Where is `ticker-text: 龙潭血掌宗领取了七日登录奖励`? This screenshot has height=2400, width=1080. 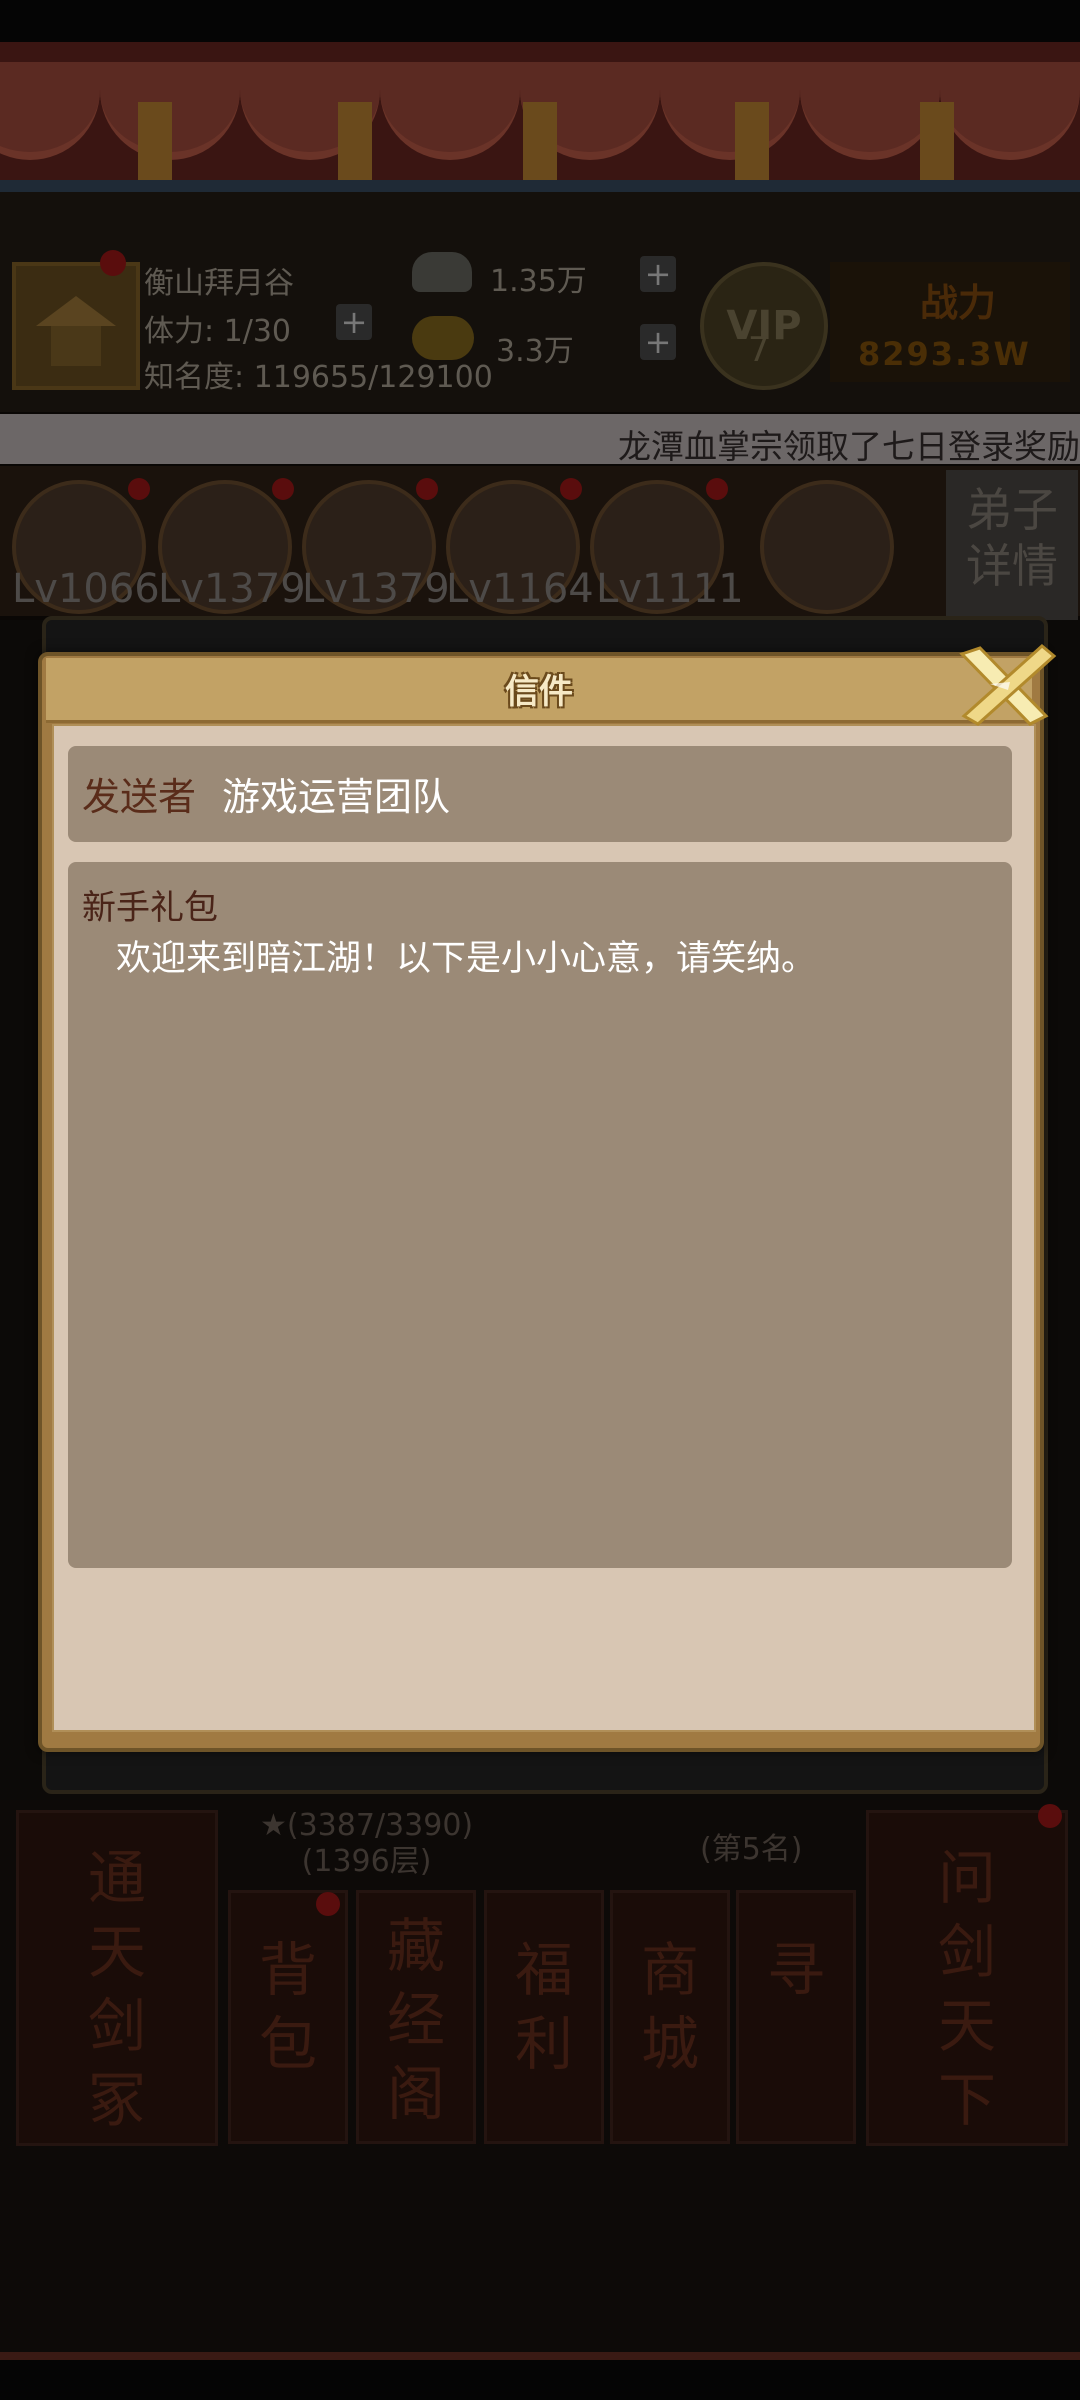
ticker-text: 龙潭血掌宗领取了七日登录奖励 is located at coordinates (849, 445).